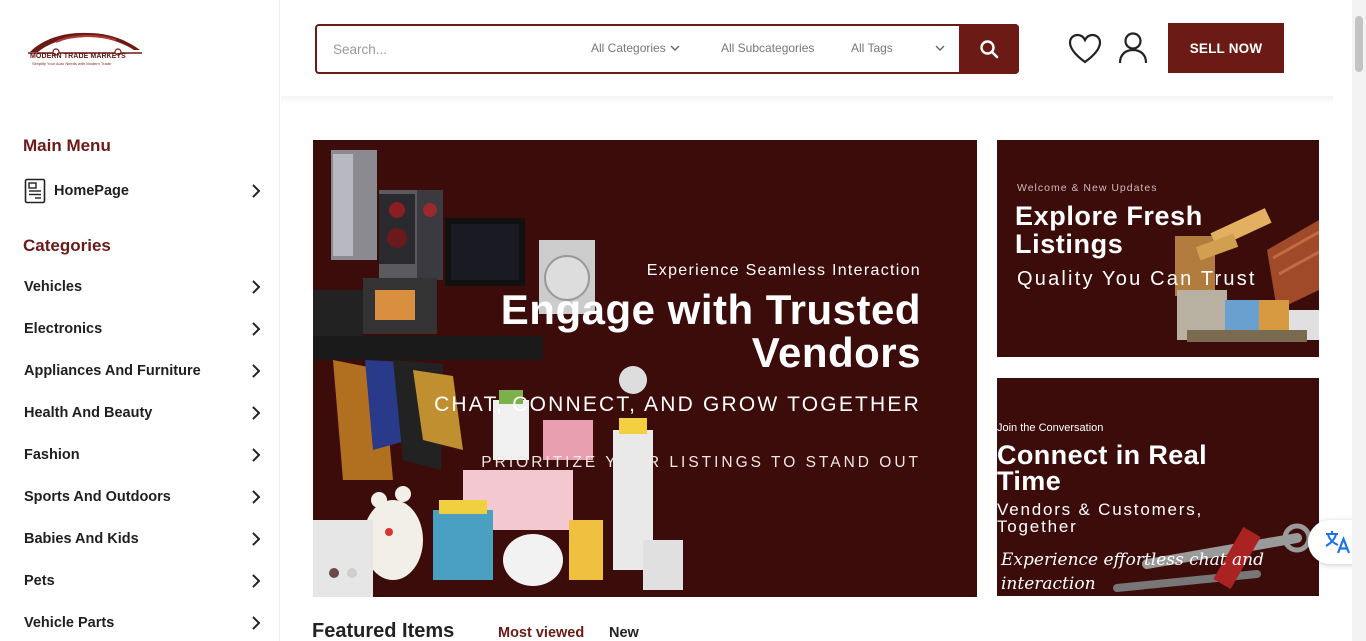  I want to click on sidebar-item-appliances-and-furniture: Appliances And Furniture, so click(144, 371).